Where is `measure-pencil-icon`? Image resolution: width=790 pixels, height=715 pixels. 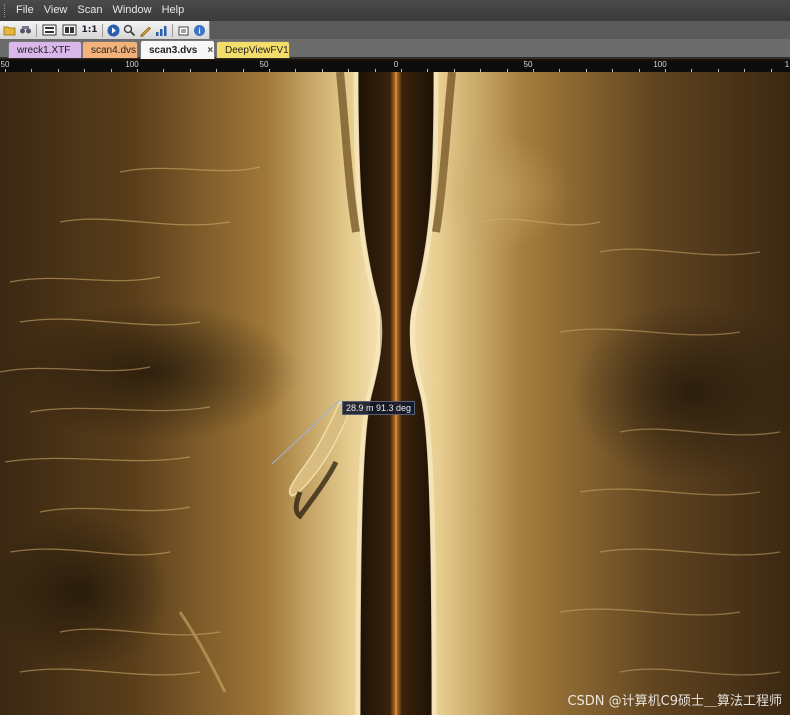 measure-pencil-icon is located at coordinates (145, 30).